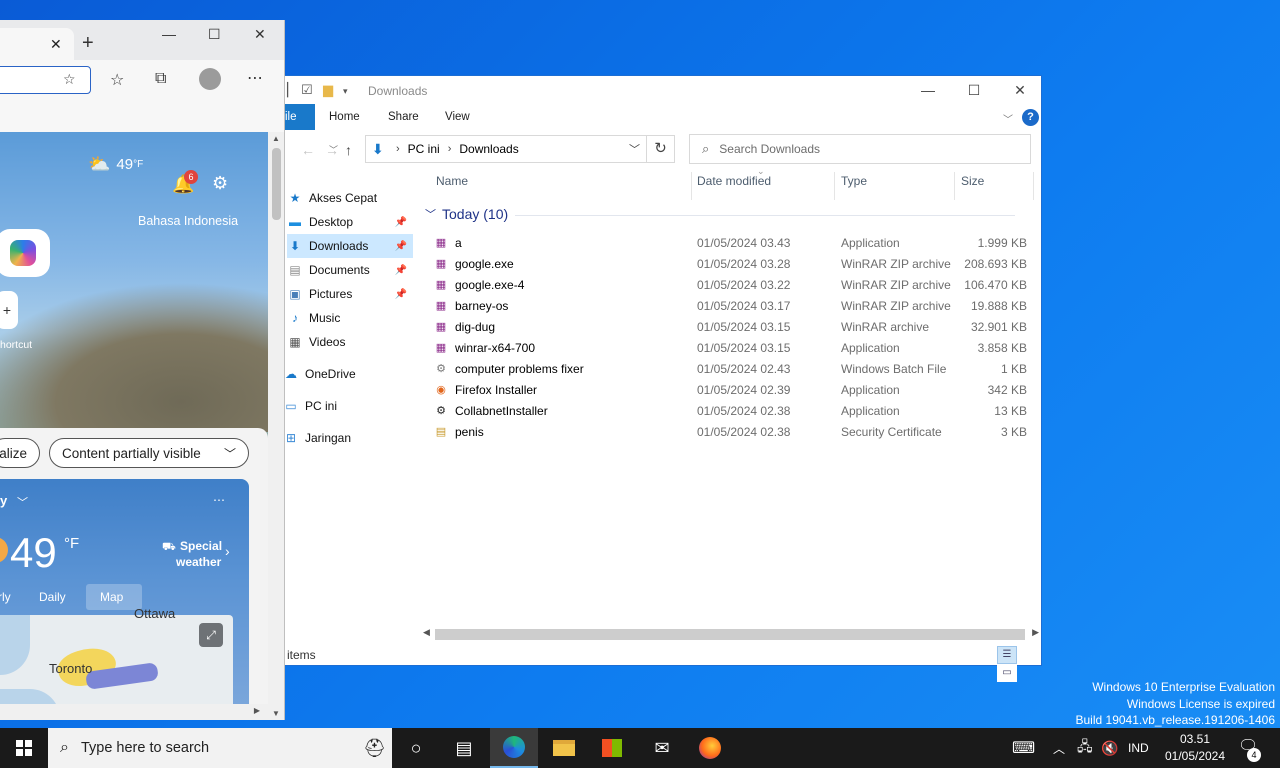  I want to click on keyboard-icon: ⌨, so click(1023, 748).